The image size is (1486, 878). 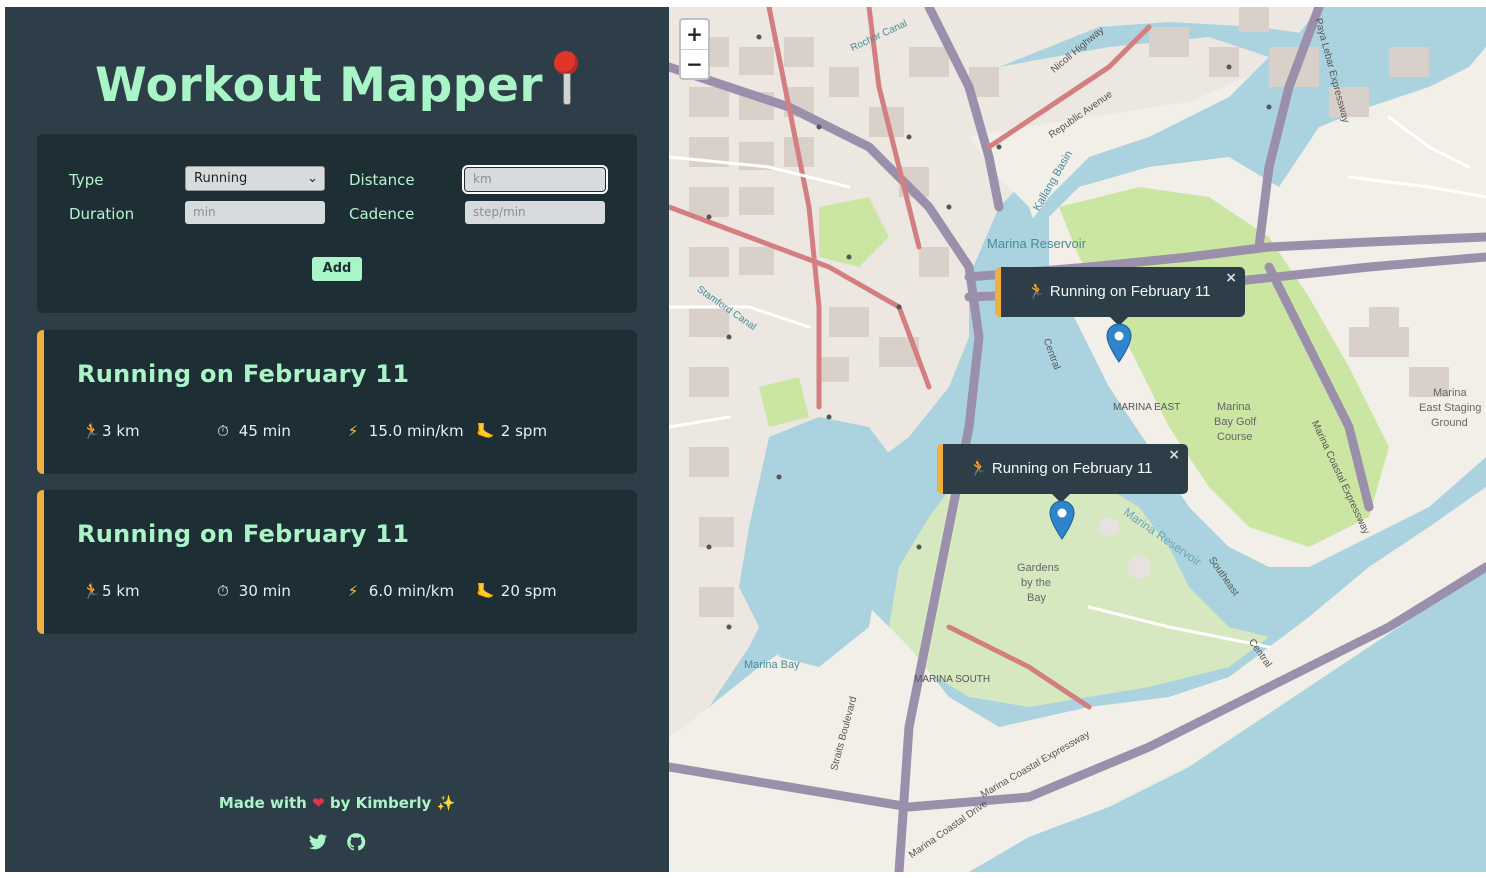 What do you see at coordinates (1235, 437) in the screenshot?
I see `map-label: Course` at bounding box center [1235, 437].